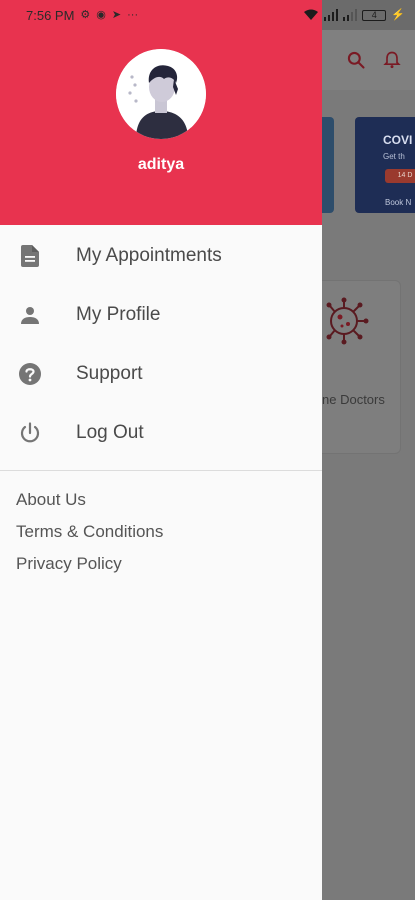 Image resolution: width=415 pixels, height=900 pixels. I want to click on settings-icon: ⚙, so click(85, 14).